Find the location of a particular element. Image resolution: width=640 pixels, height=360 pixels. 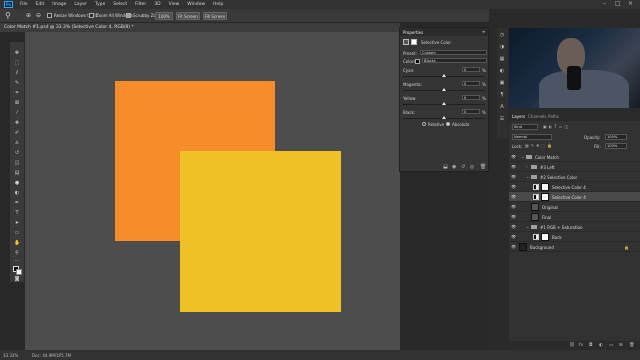

frame-tool-icon: ⊠ is located at coordinates (17, 103).